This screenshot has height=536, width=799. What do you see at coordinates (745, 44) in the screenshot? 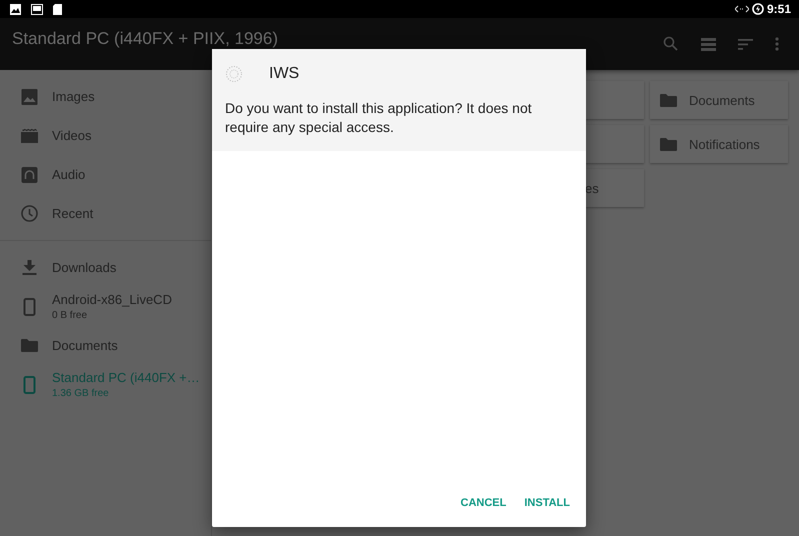
I see `sort-icon` at bounding box center [745, 44].